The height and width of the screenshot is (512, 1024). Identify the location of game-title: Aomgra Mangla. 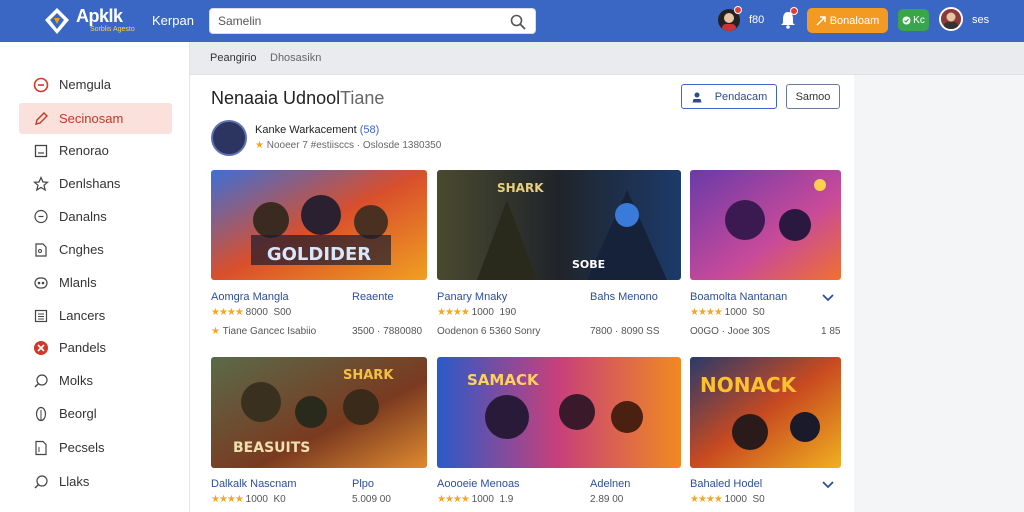
(250, 297).